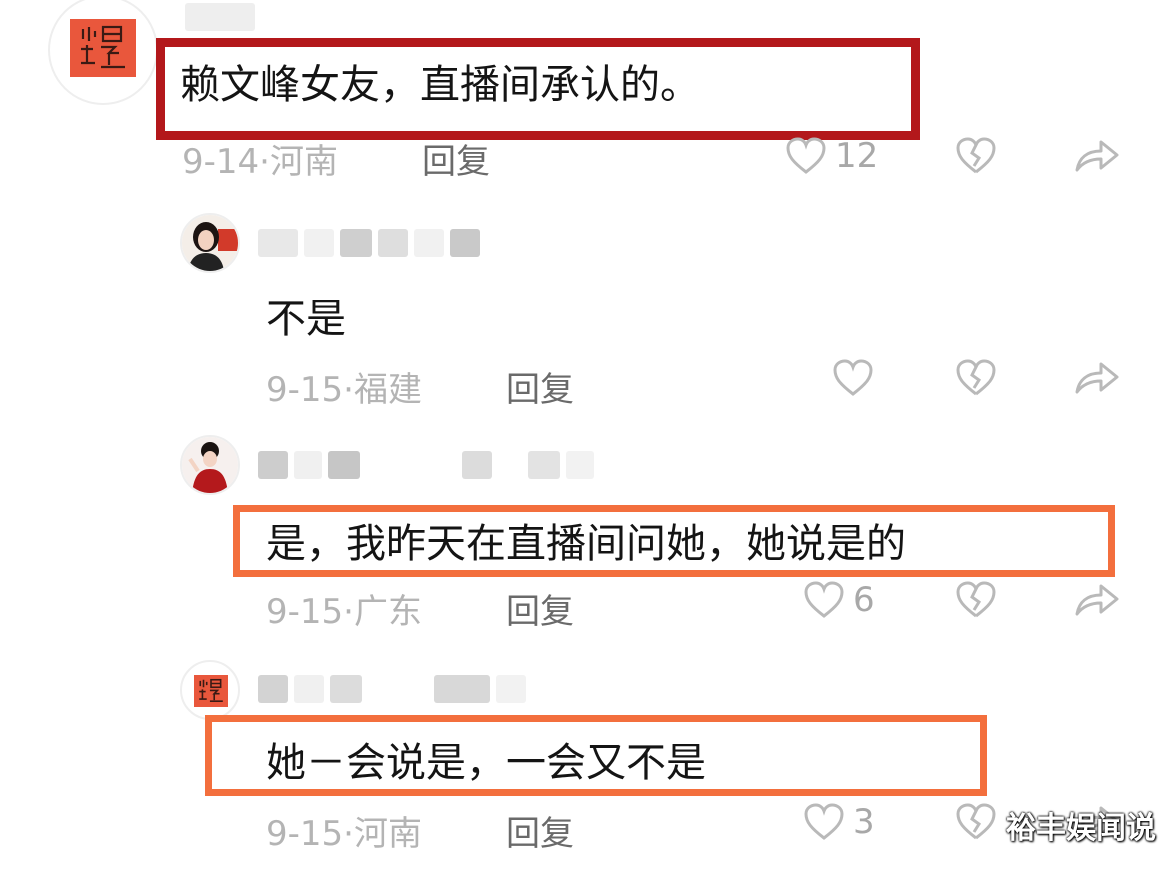 This screenshot has height=869, width=1170. I want to click on comment-date: 9-14, so click(221, 162).